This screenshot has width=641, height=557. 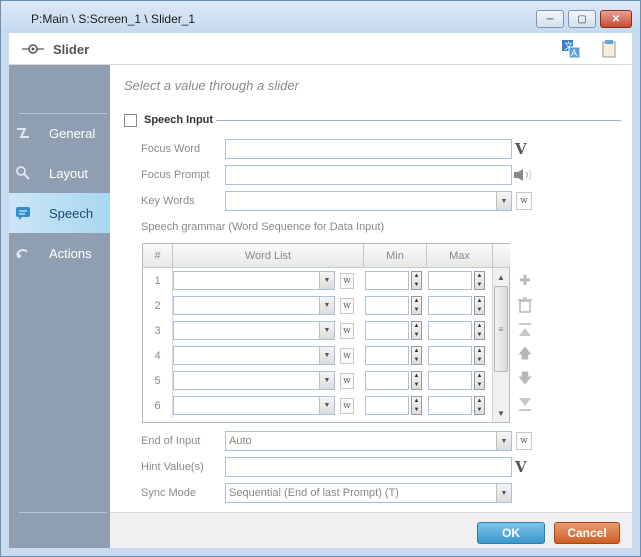 I want to click on column-header-filler, so click(x=501, y=256).